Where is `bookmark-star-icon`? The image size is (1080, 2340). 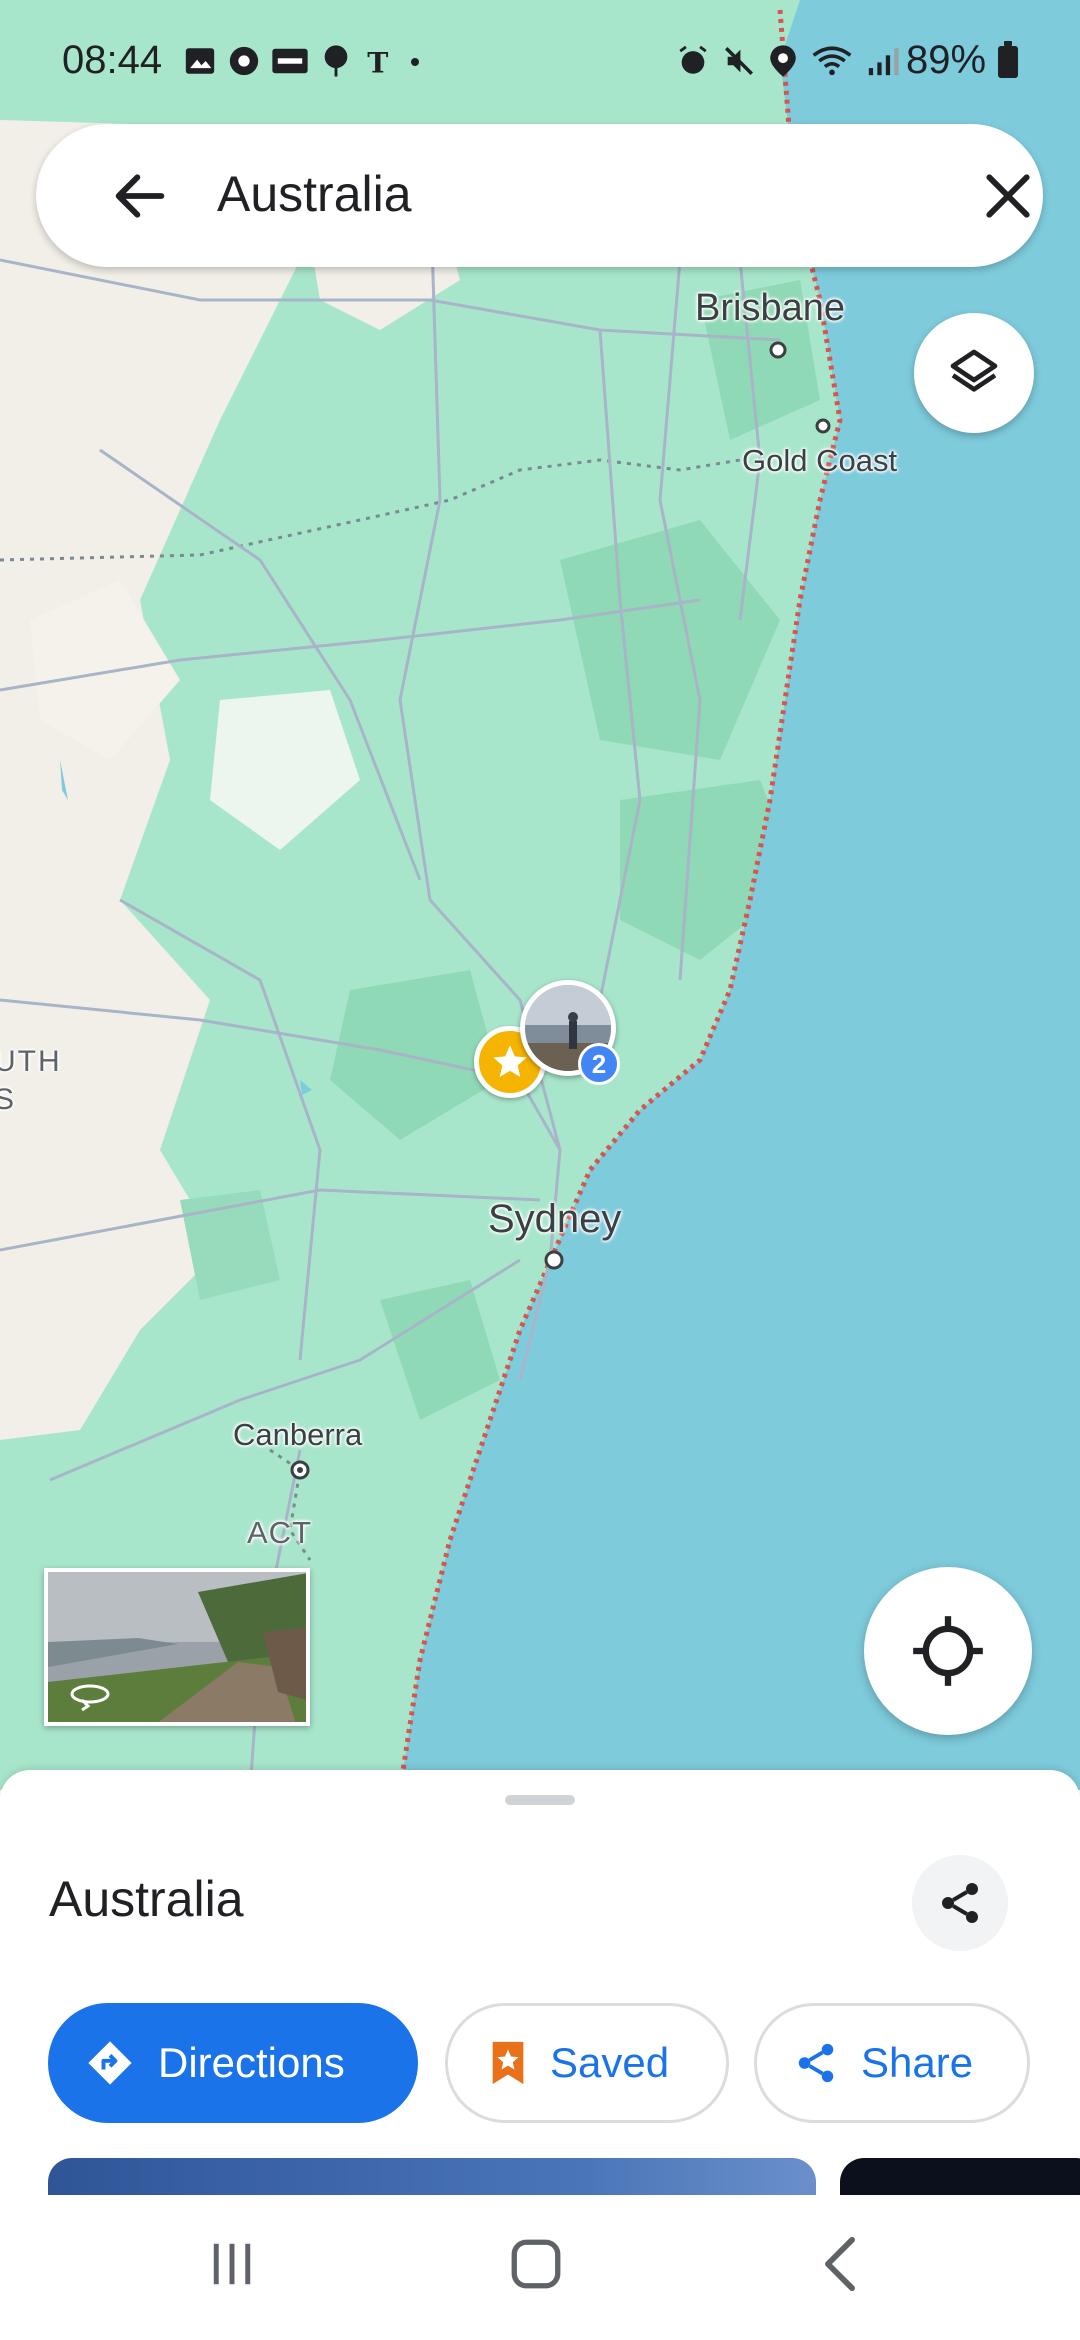
bookmark-star-icon is located at coordinates (508, 2063).